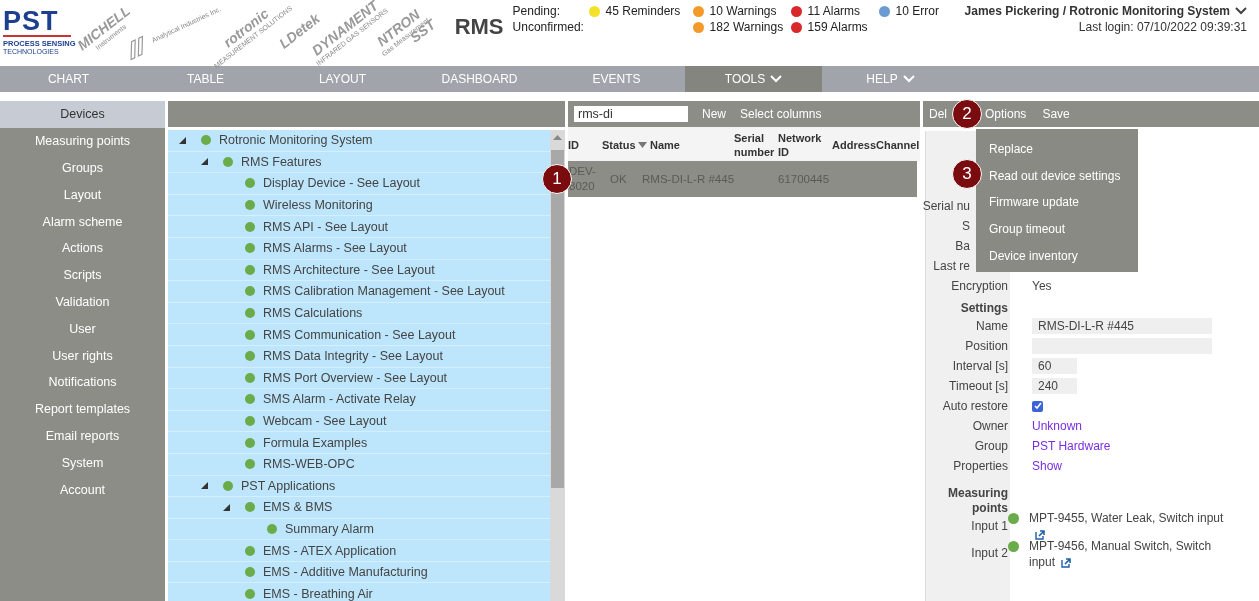 The width and height of the screenshot is (1259, 601). I want to click on tree-item: RMS Data Integrity - See Layout, so click(359, 356).